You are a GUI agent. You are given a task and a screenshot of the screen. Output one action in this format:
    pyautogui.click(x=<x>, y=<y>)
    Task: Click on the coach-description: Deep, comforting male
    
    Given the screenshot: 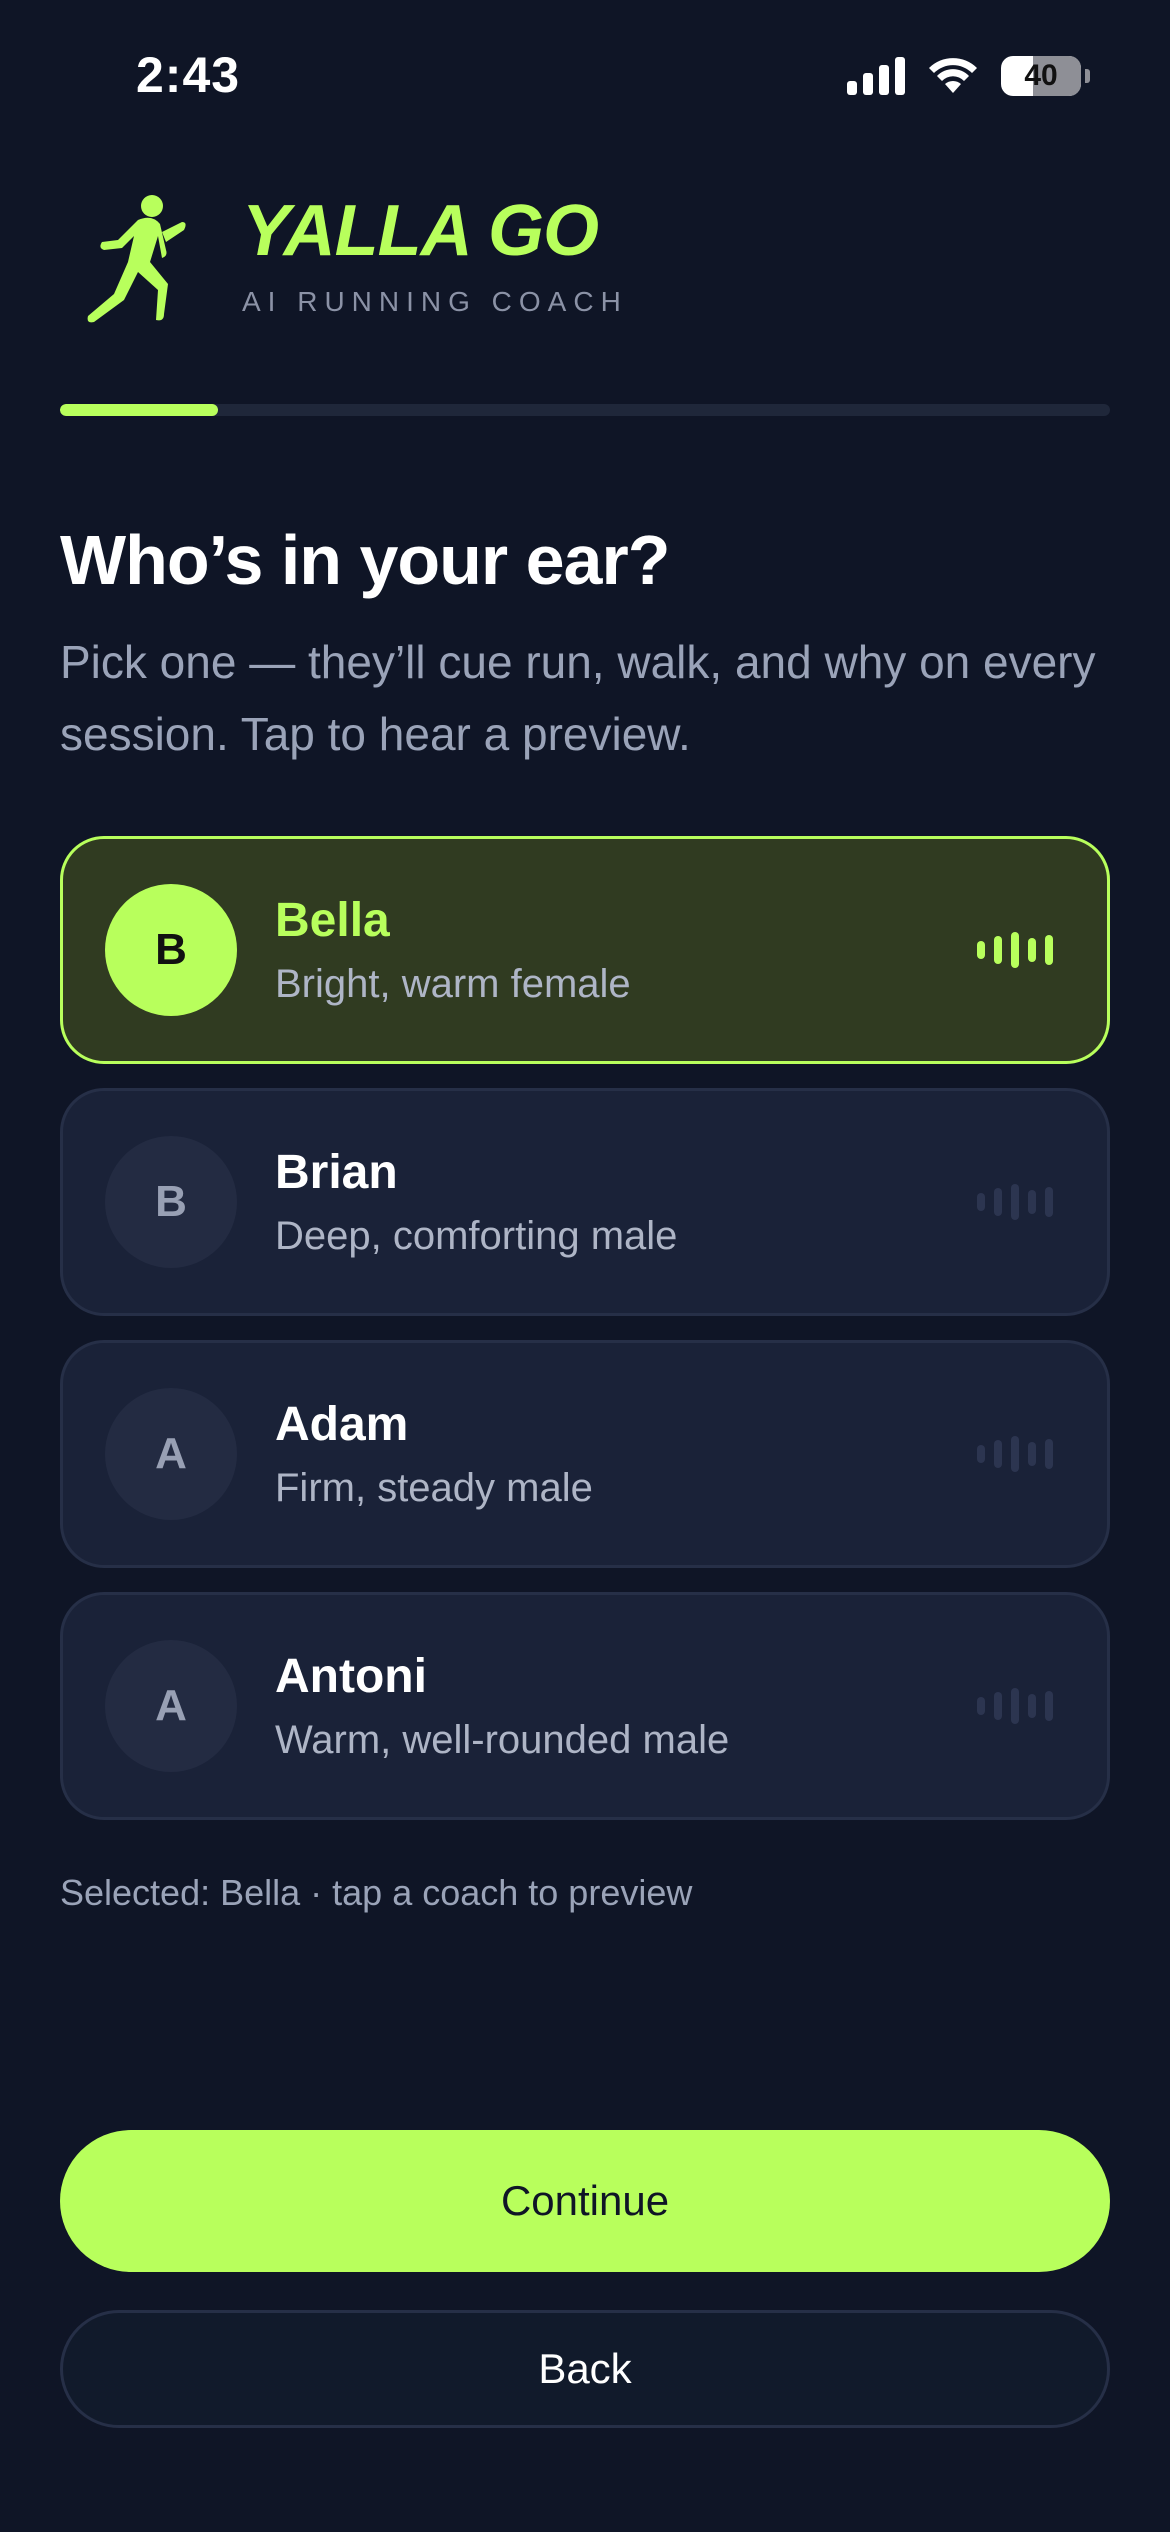 What is the action you would take?
    pyautogui.click(x=476, y=1236)
    